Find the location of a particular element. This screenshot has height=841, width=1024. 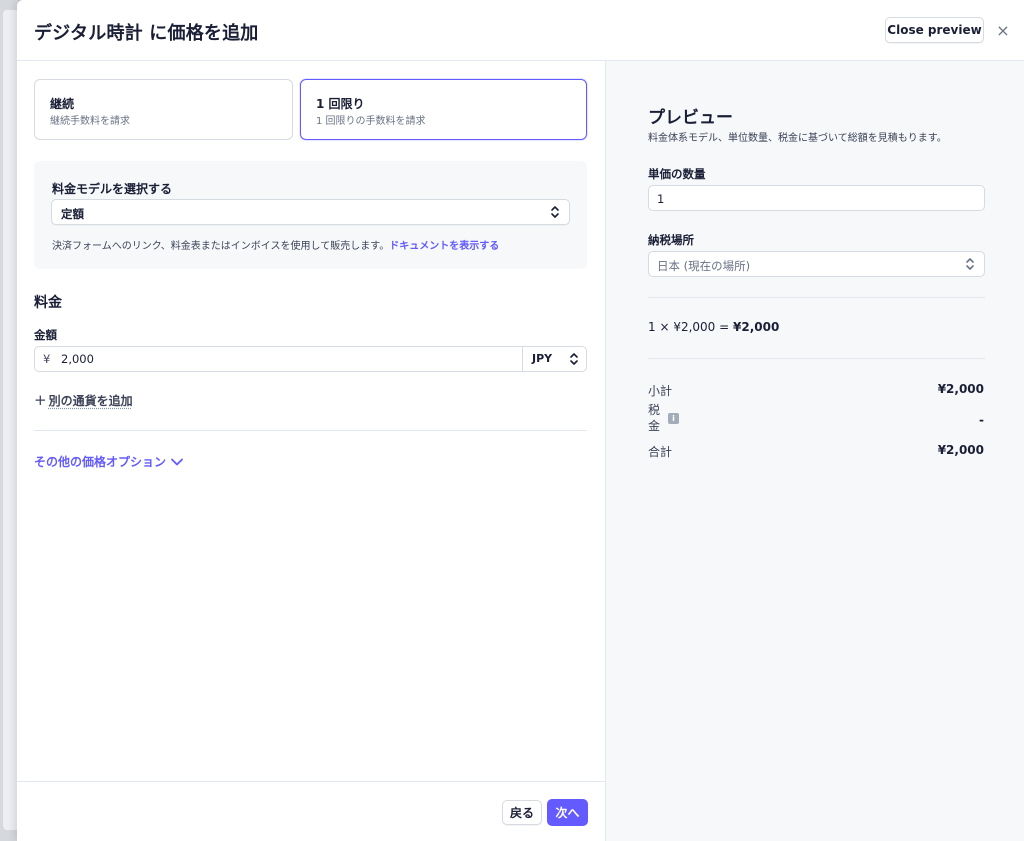

background-card is located at coordinates (10, 420).